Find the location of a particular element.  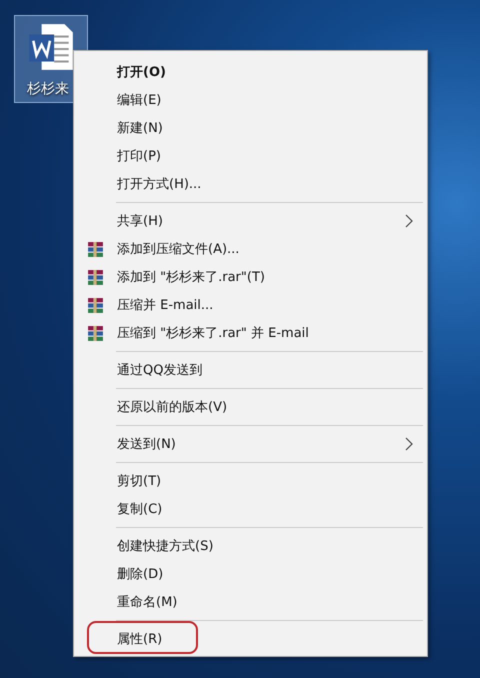

menu-item: 剪切(T) is located at coordinates (250, 481).